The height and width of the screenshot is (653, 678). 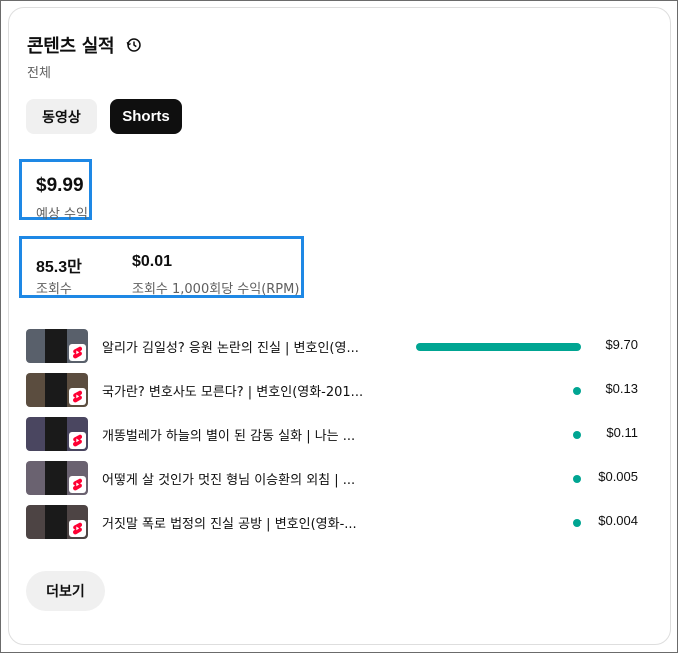 What do you see at coordinates (621, 388) in the screenshot?
I see `content-revenue: $0.13` at bounding box center [621, 388].